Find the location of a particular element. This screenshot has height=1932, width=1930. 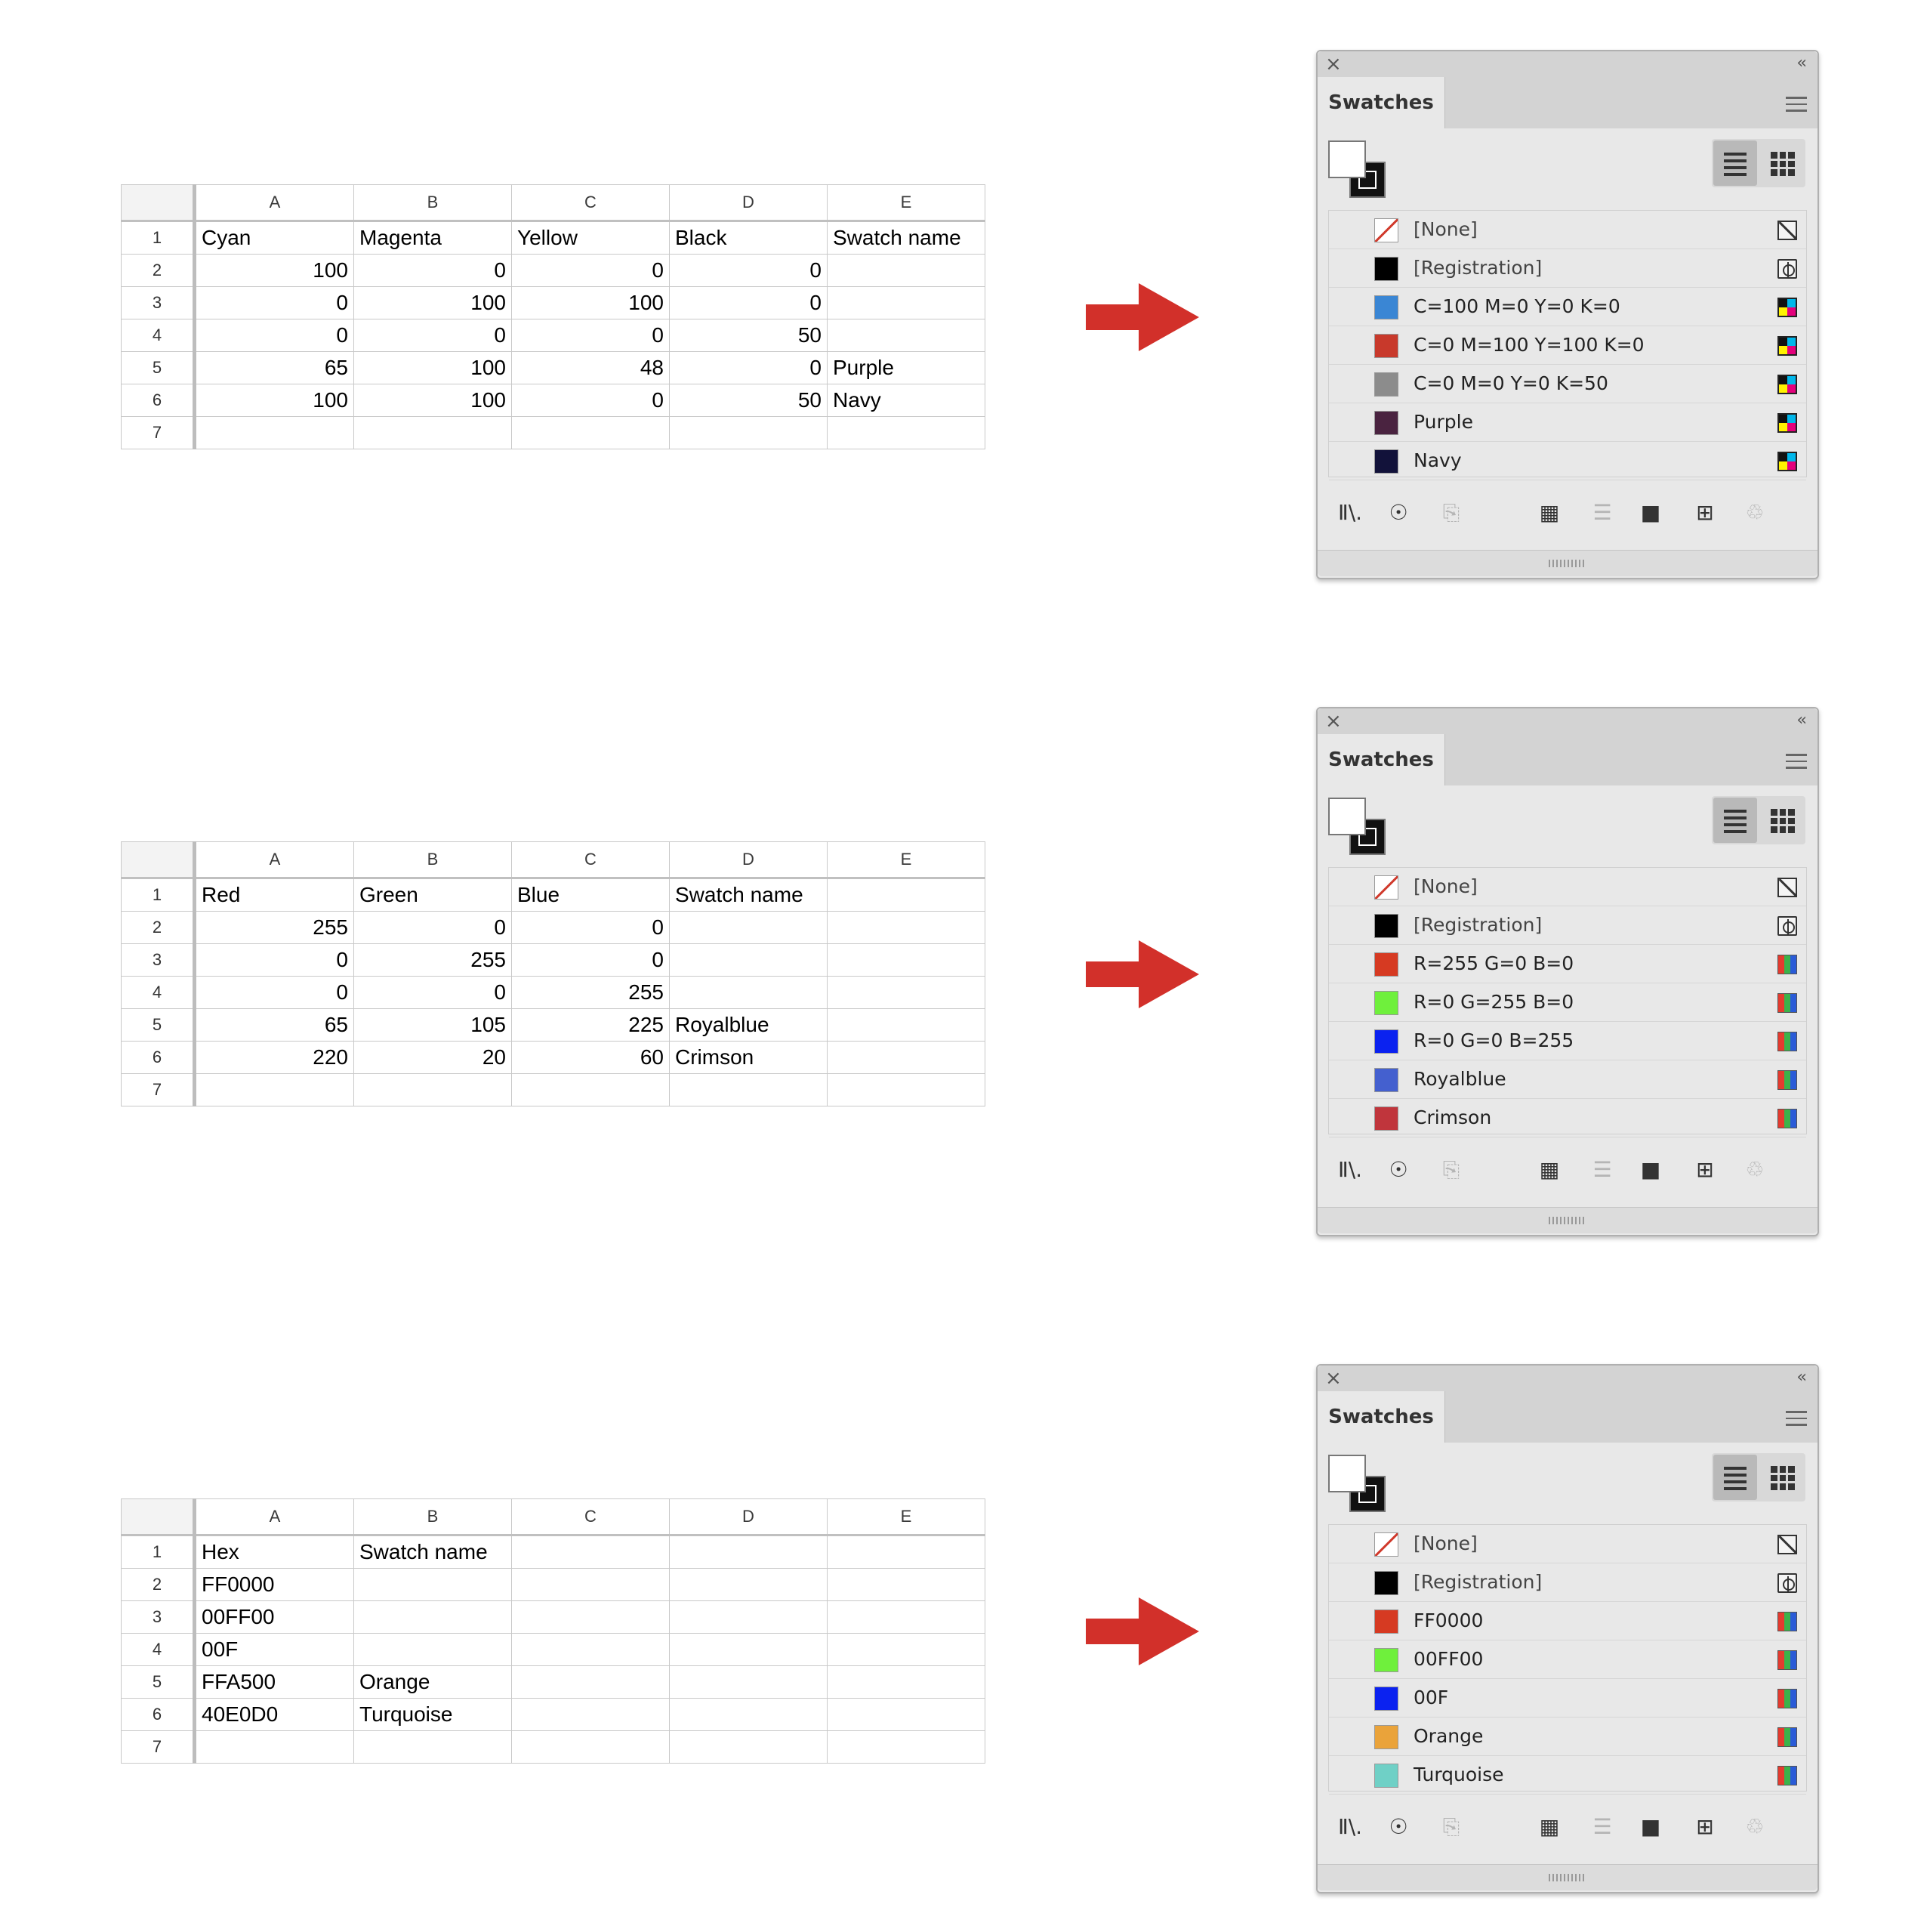

panel-titlebar: × ‹‹ is located at coordinates (1567, 65).